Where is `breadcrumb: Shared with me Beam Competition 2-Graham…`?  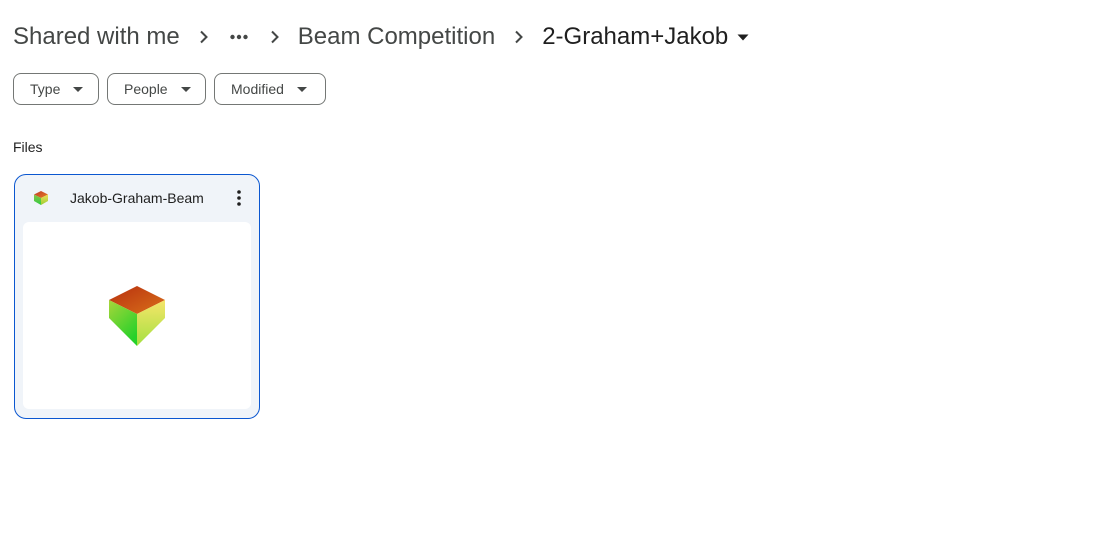 breadcrumb: Shared with me Beam Competition 2-Graham… is located at coordinates (381, 37).